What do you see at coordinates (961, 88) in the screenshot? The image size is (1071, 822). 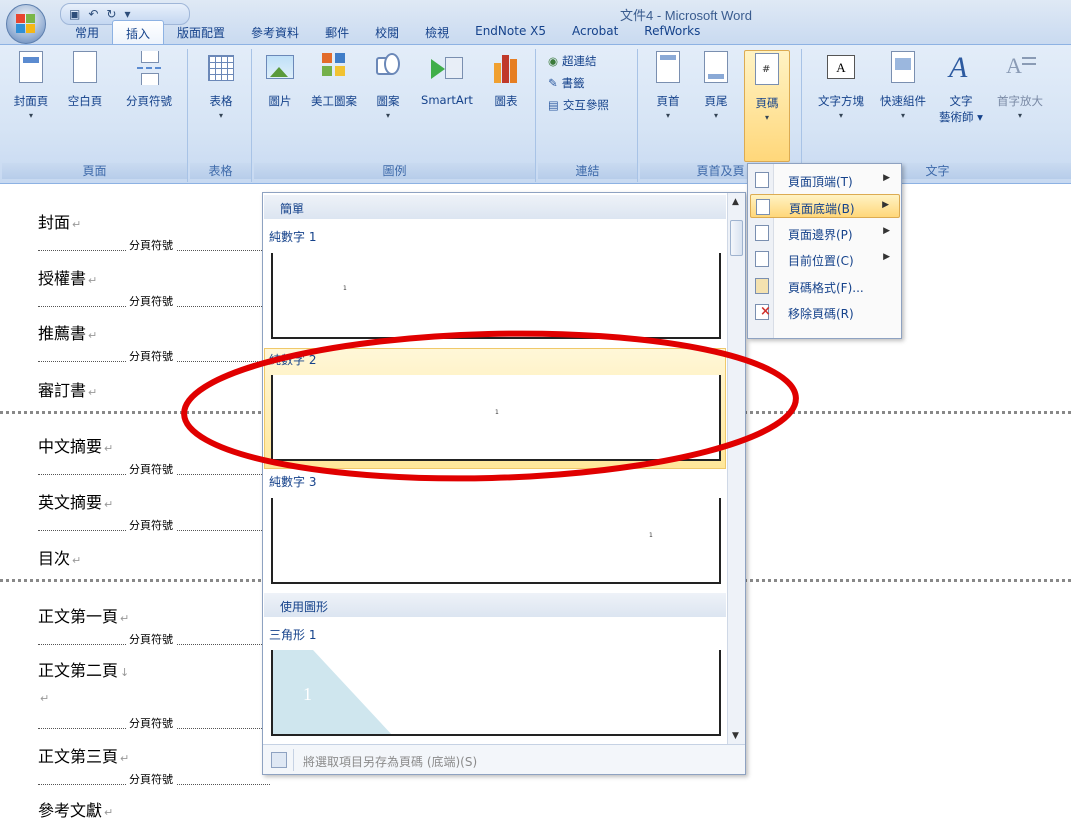 I see `wordart-button: A 文字 藝術師 ▾` at bounding box center [961, 88].